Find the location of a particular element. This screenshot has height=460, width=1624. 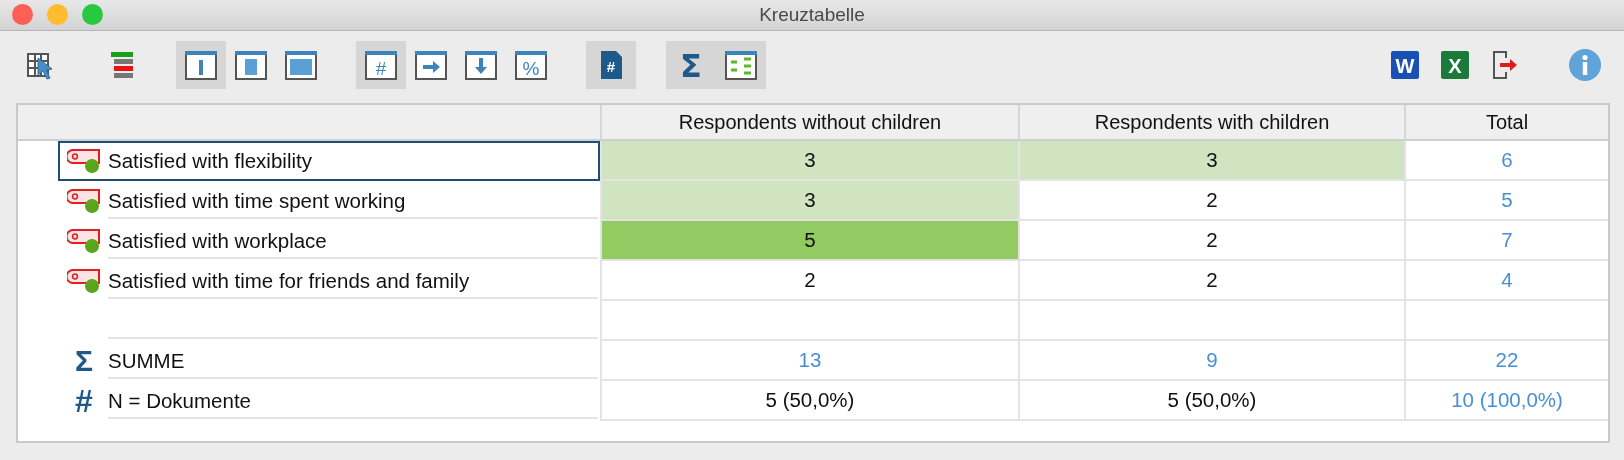

row-label: Satisfied with time spent working is located at coordinates (329, 201).